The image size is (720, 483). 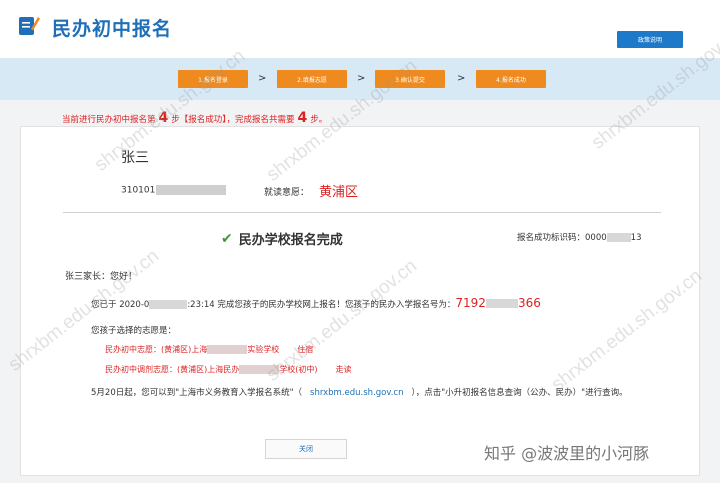 I want to click on query-prefix: 5月20日起，您可以到"上海市义务教育入学报名系统"（, so click(x=197, y=393).